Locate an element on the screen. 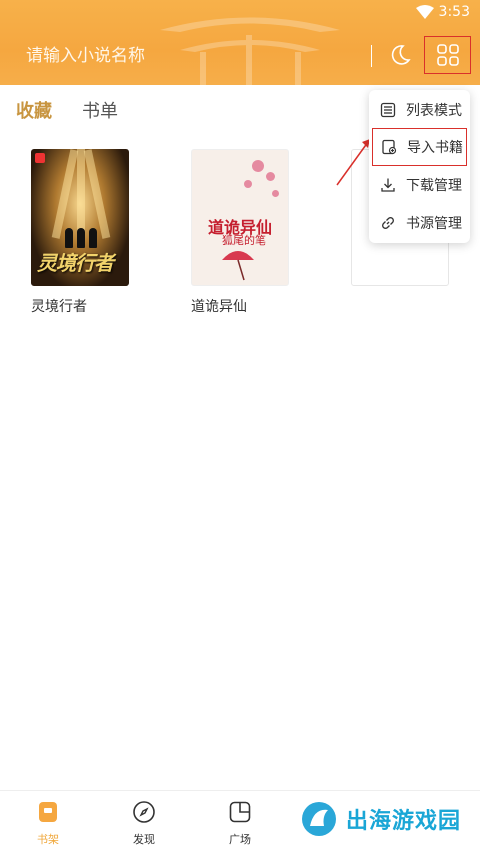 The image size is (480, 853). nav-item-bookshelf: 书架 is located at coordinates (48, 823).